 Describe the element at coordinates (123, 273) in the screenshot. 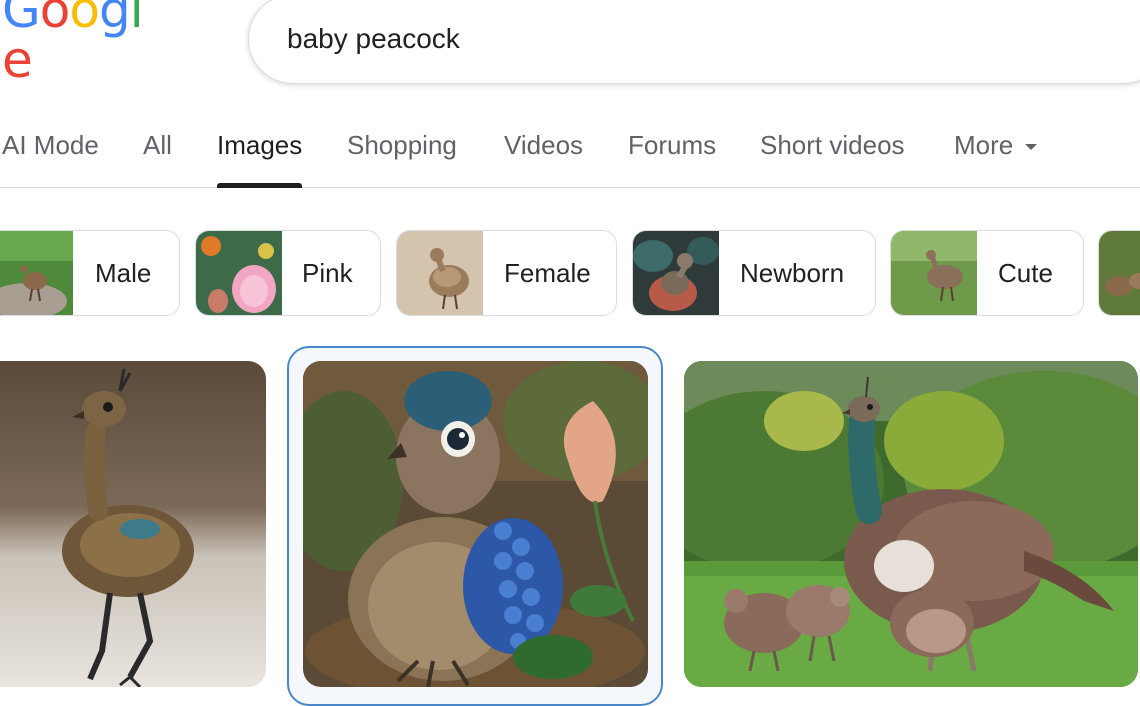

I see `chip-male-label: Male` at that location.